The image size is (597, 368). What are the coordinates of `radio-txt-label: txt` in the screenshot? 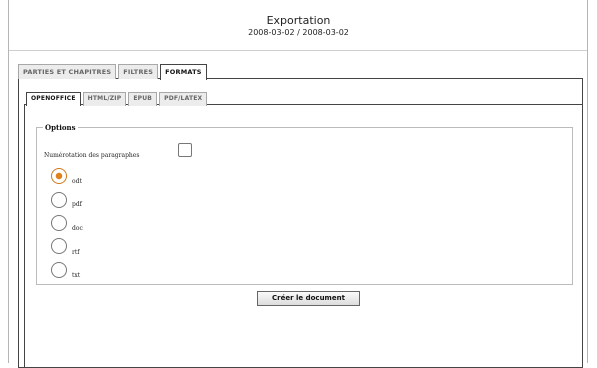 It's located at (76, 275).